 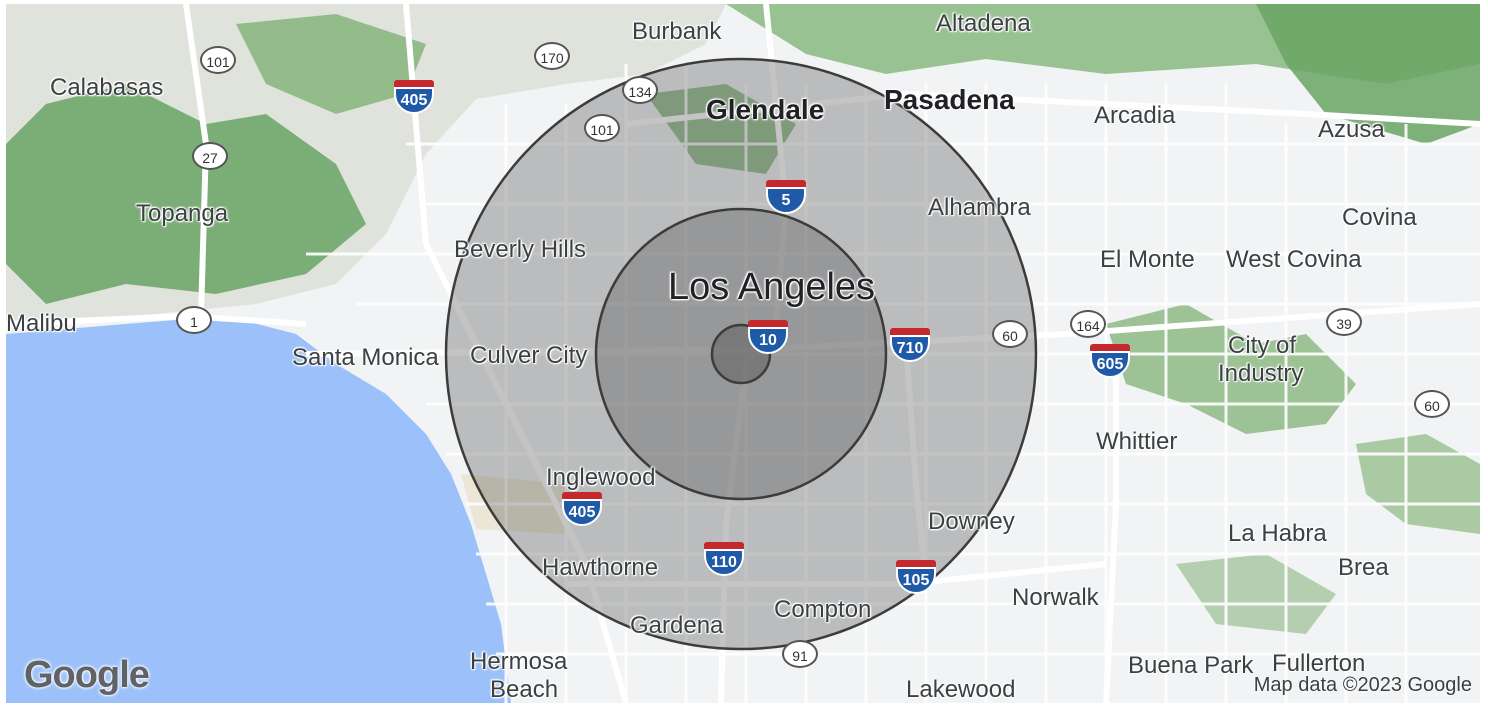 What do you see at coordinates (1294, 259) in the screenshot?
I see `place-west-covina: West Covina` at bounding box center [1294, 259].